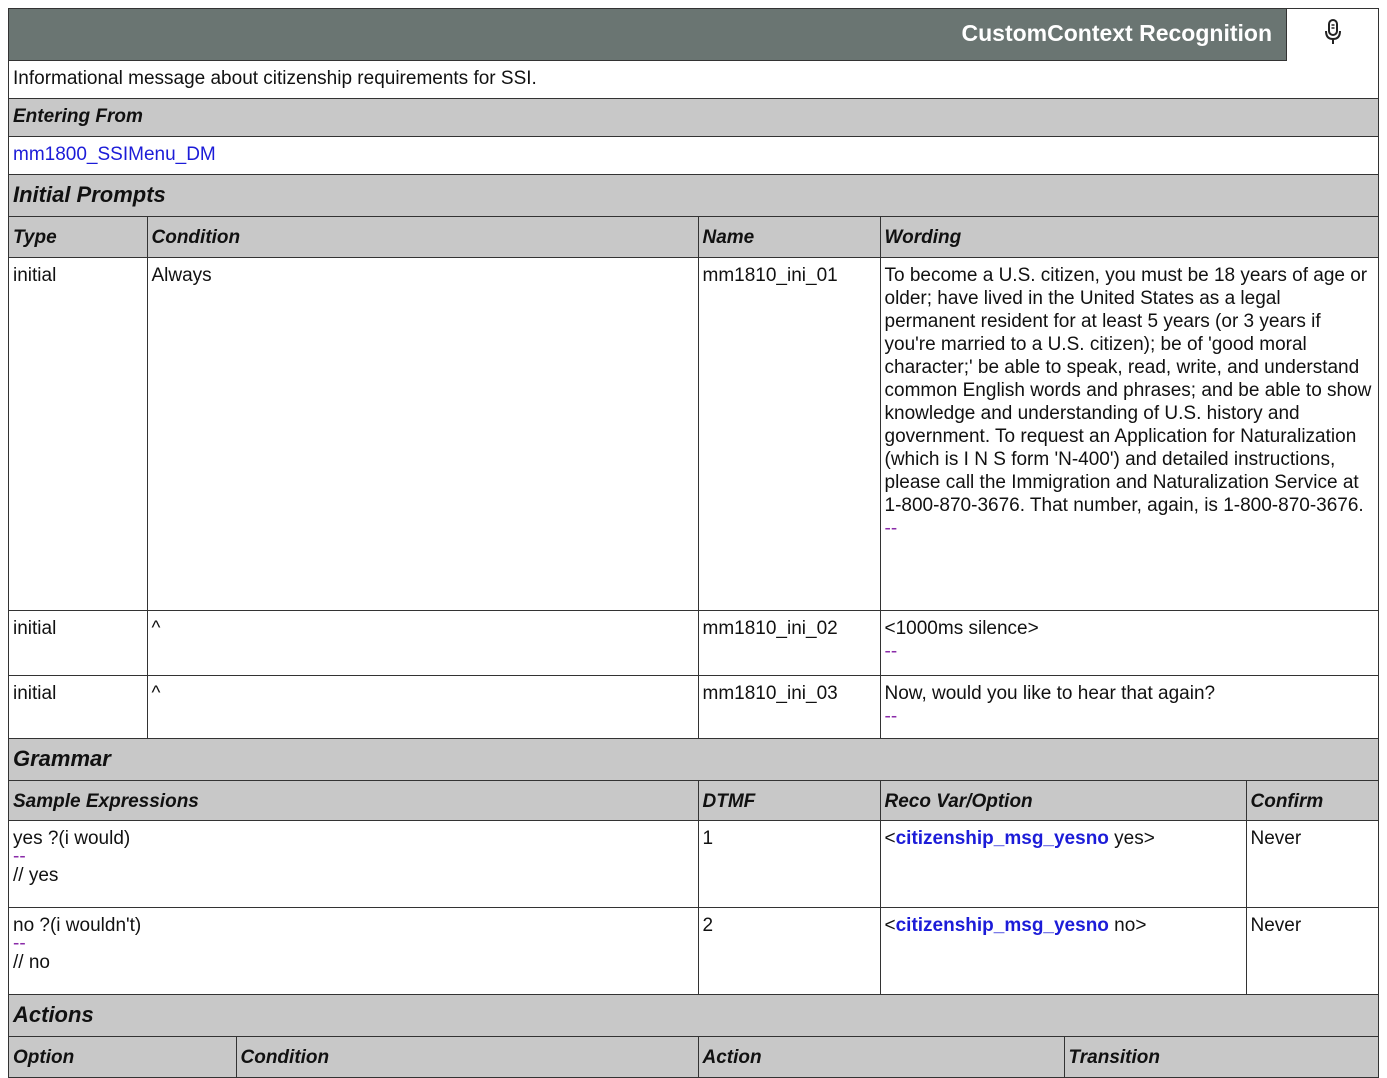 This screenshot has height=1078, width=1387. Describe the element at coordinates (1221, 1057) in the screenshot. I see `column-header-transition: Transition` at that location.